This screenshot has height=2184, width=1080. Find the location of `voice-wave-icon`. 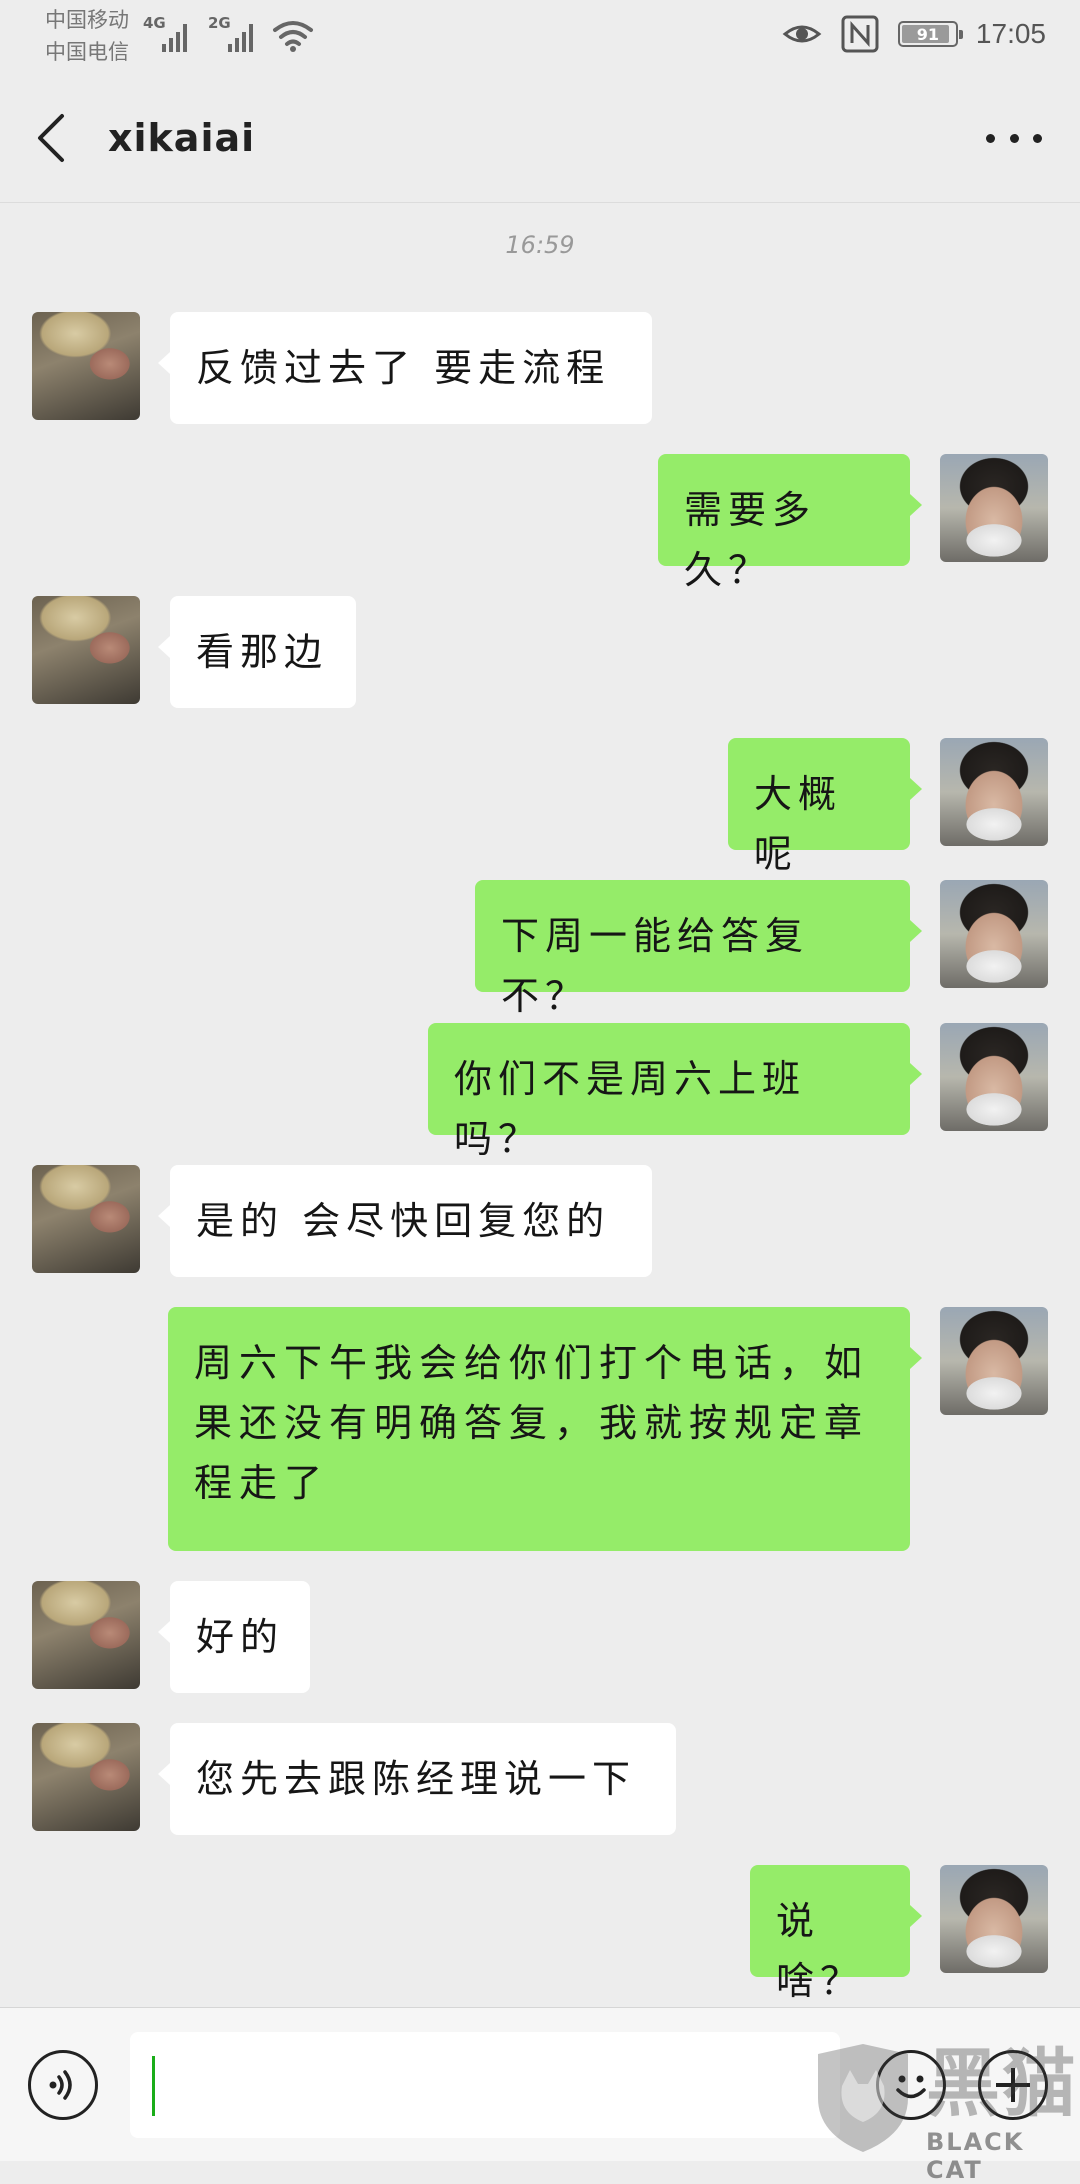

voice-wave-icon is located at coordinates (60, 2085).